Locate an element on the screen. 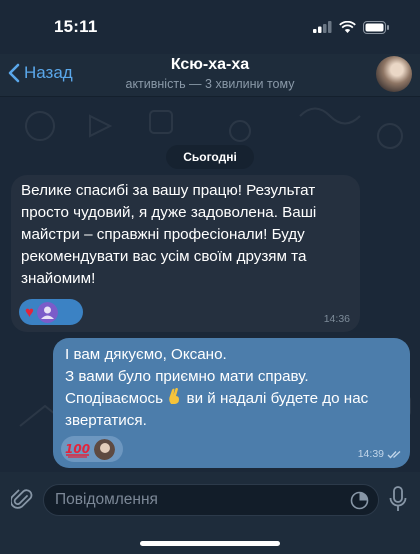  message-input-placeholder: Повідомлення is located at coordinates (106, 499).